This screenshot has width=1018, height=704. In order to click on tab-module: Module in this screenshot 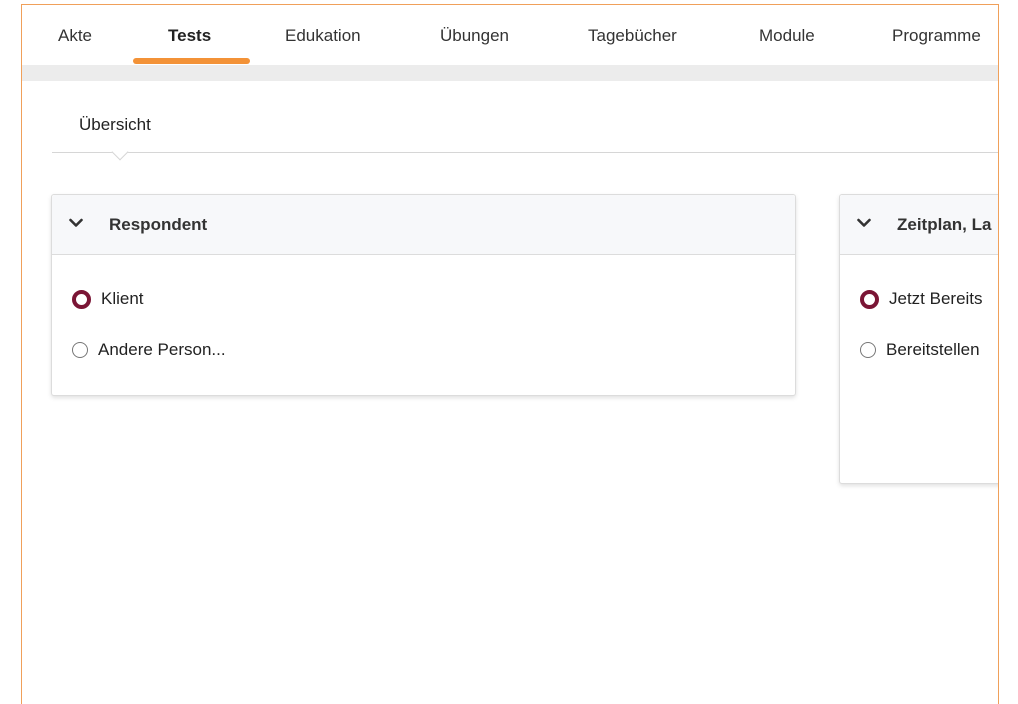, I will do `click(787, 36)`.